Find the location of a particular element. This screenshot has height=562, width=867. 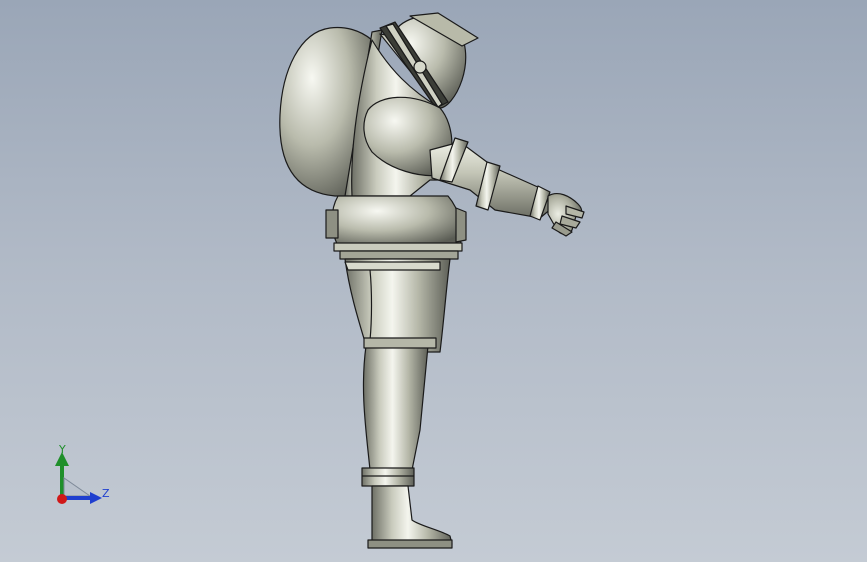

boot is located at coordinates (410, 517).